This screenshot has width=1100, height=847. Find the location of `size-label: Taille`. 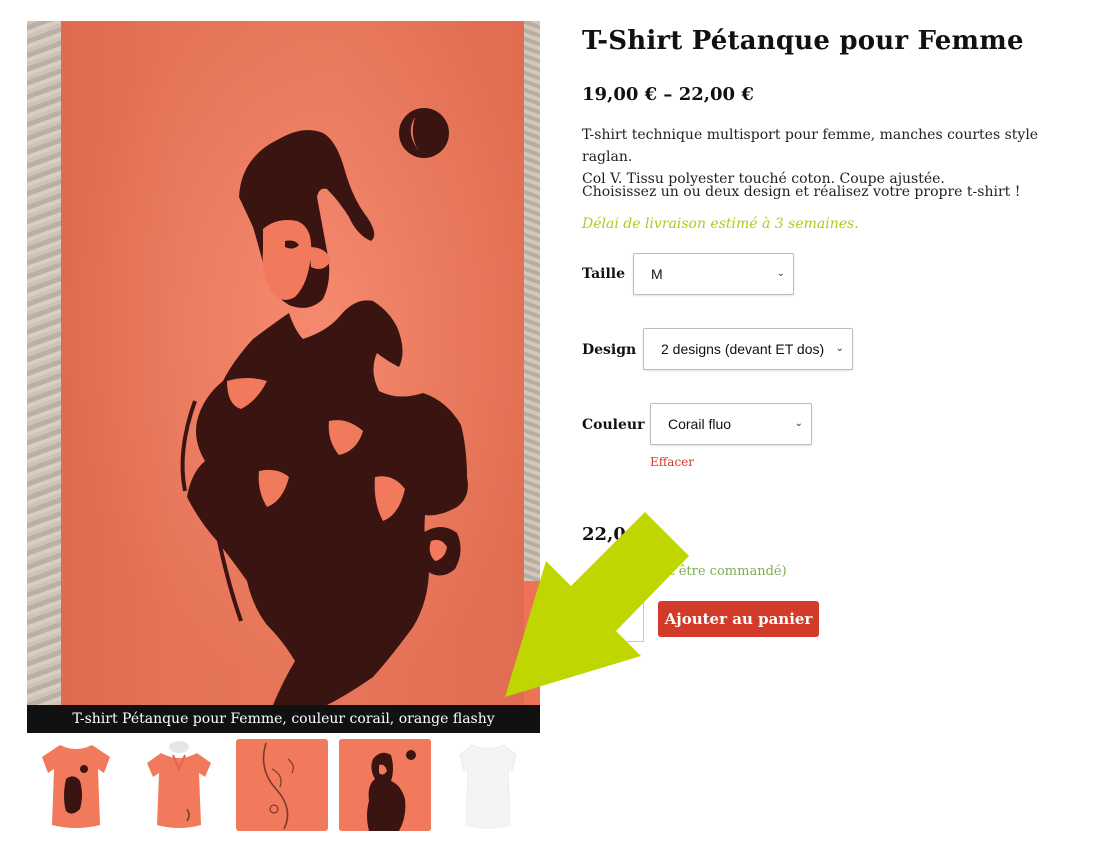

size-label: Taille is located at coordinates (604, 274).